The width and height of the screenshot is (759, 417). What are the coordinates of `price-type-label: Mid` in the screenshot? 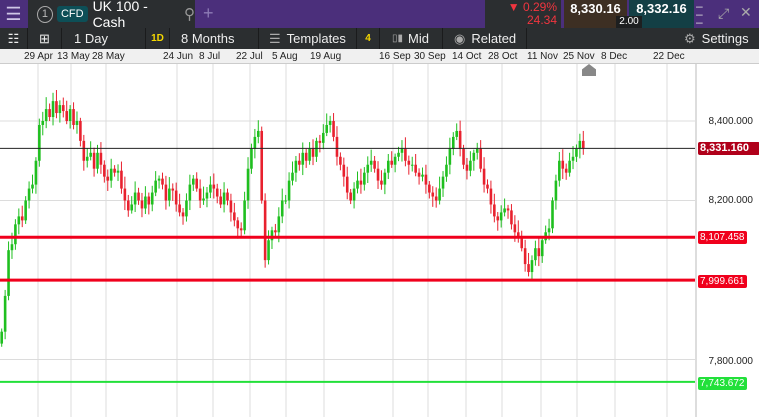 It's located at (418, 38).